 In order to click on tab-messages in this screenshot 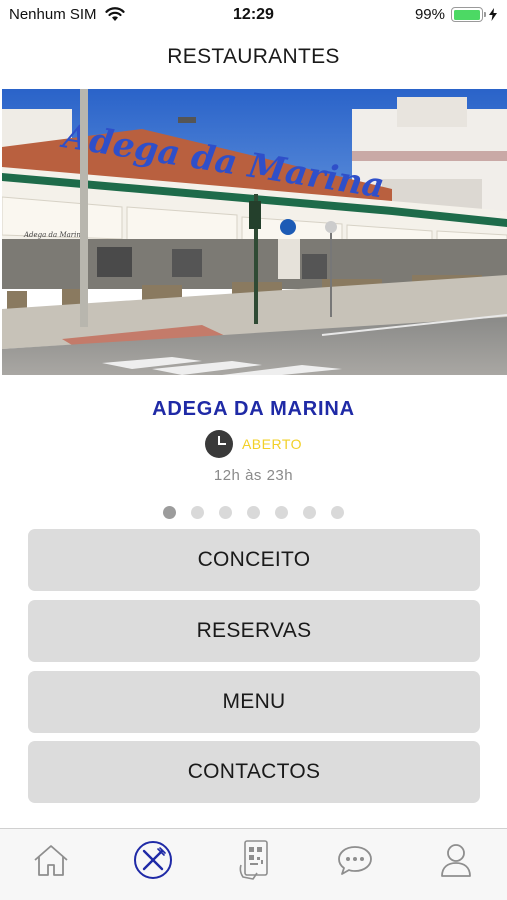, I will do `click(355, 860)`.